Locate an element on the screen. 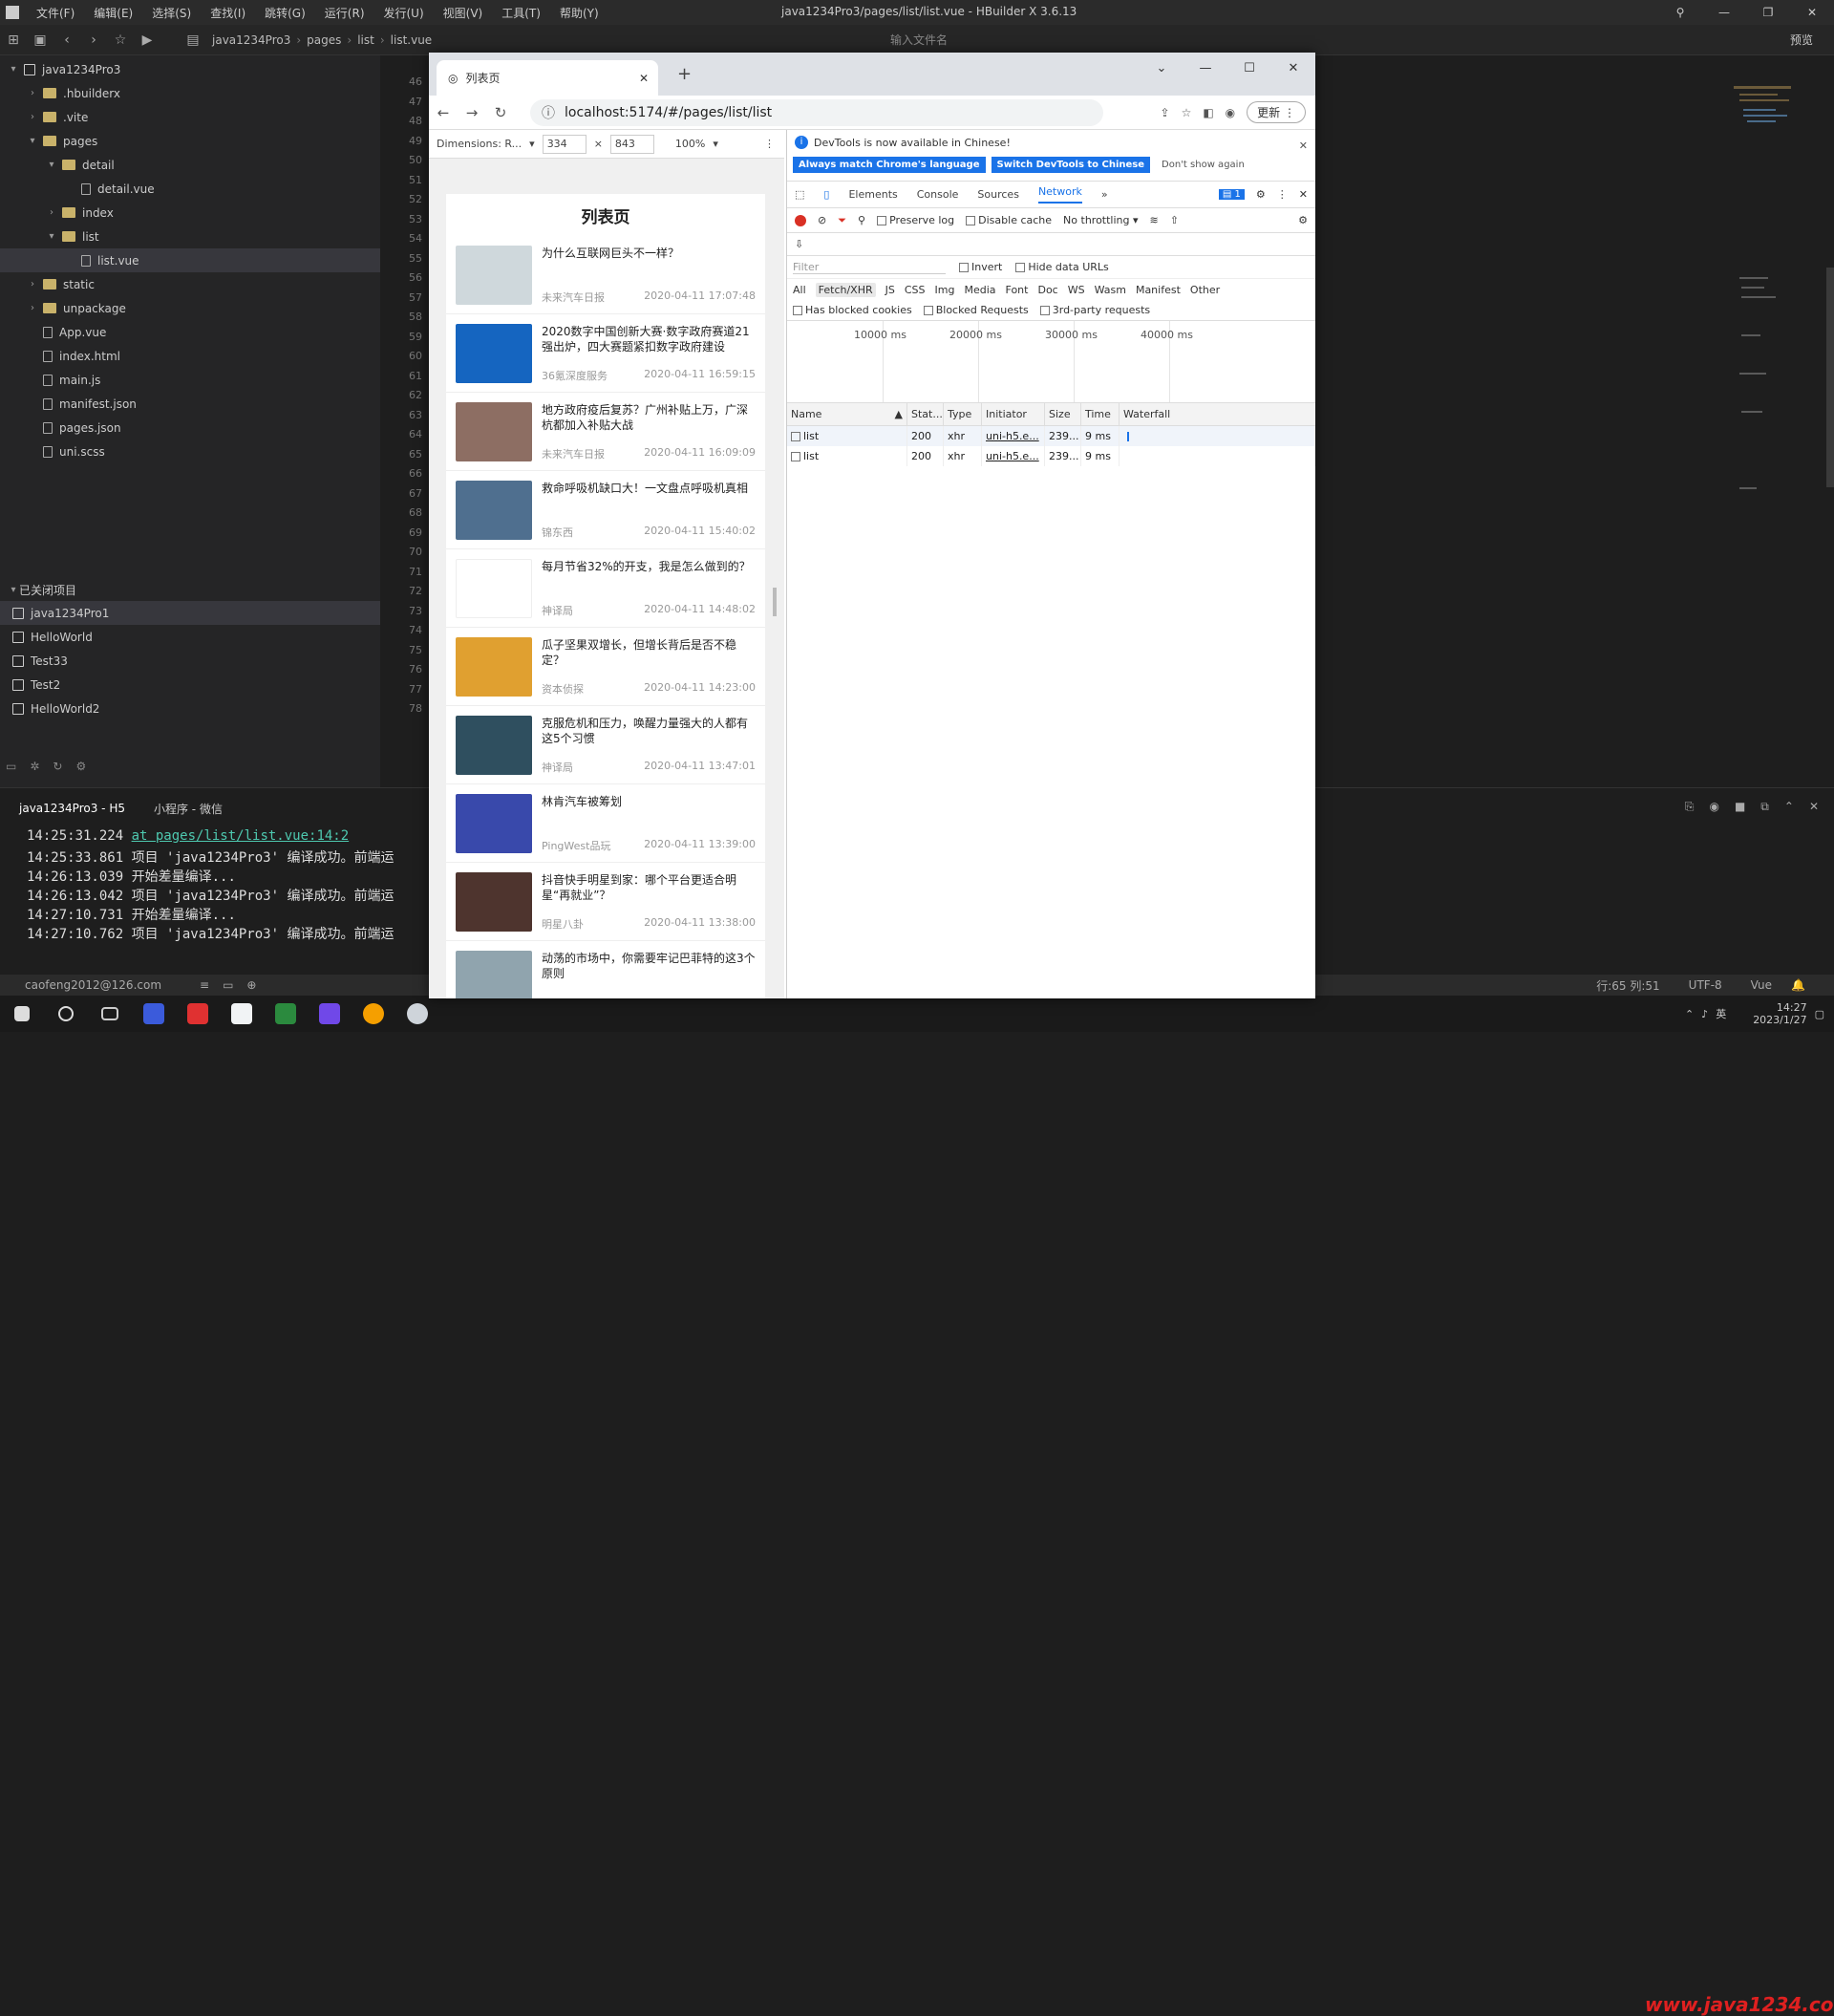  tree-item: detail.vue is located at coordinates (190, 189).